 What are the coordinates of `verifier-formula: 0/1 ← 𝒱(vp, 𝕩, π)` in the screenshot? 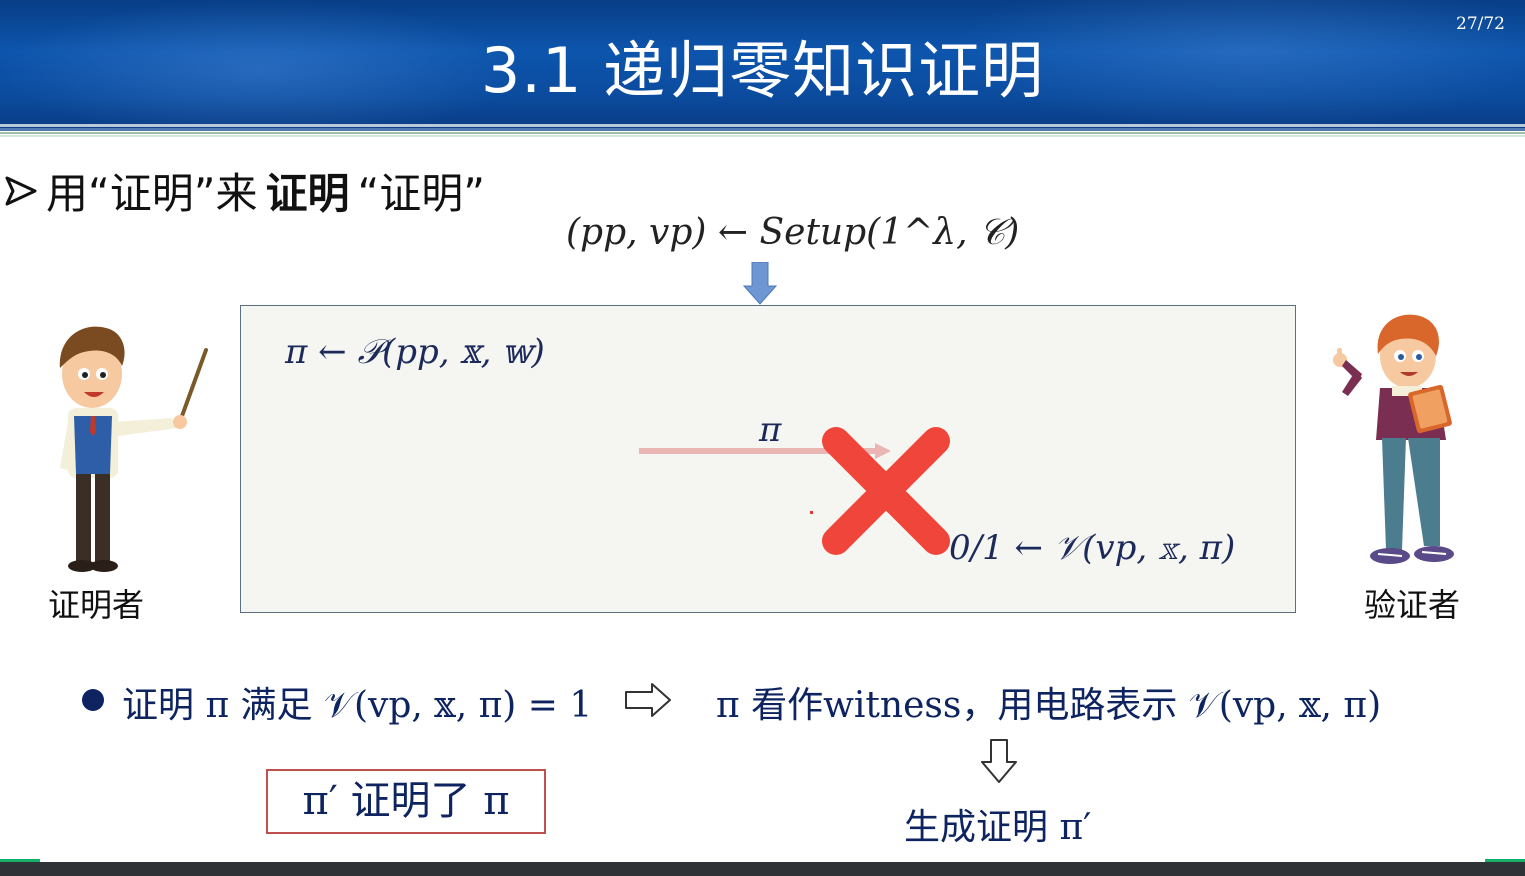 It's located at (1092, 548).